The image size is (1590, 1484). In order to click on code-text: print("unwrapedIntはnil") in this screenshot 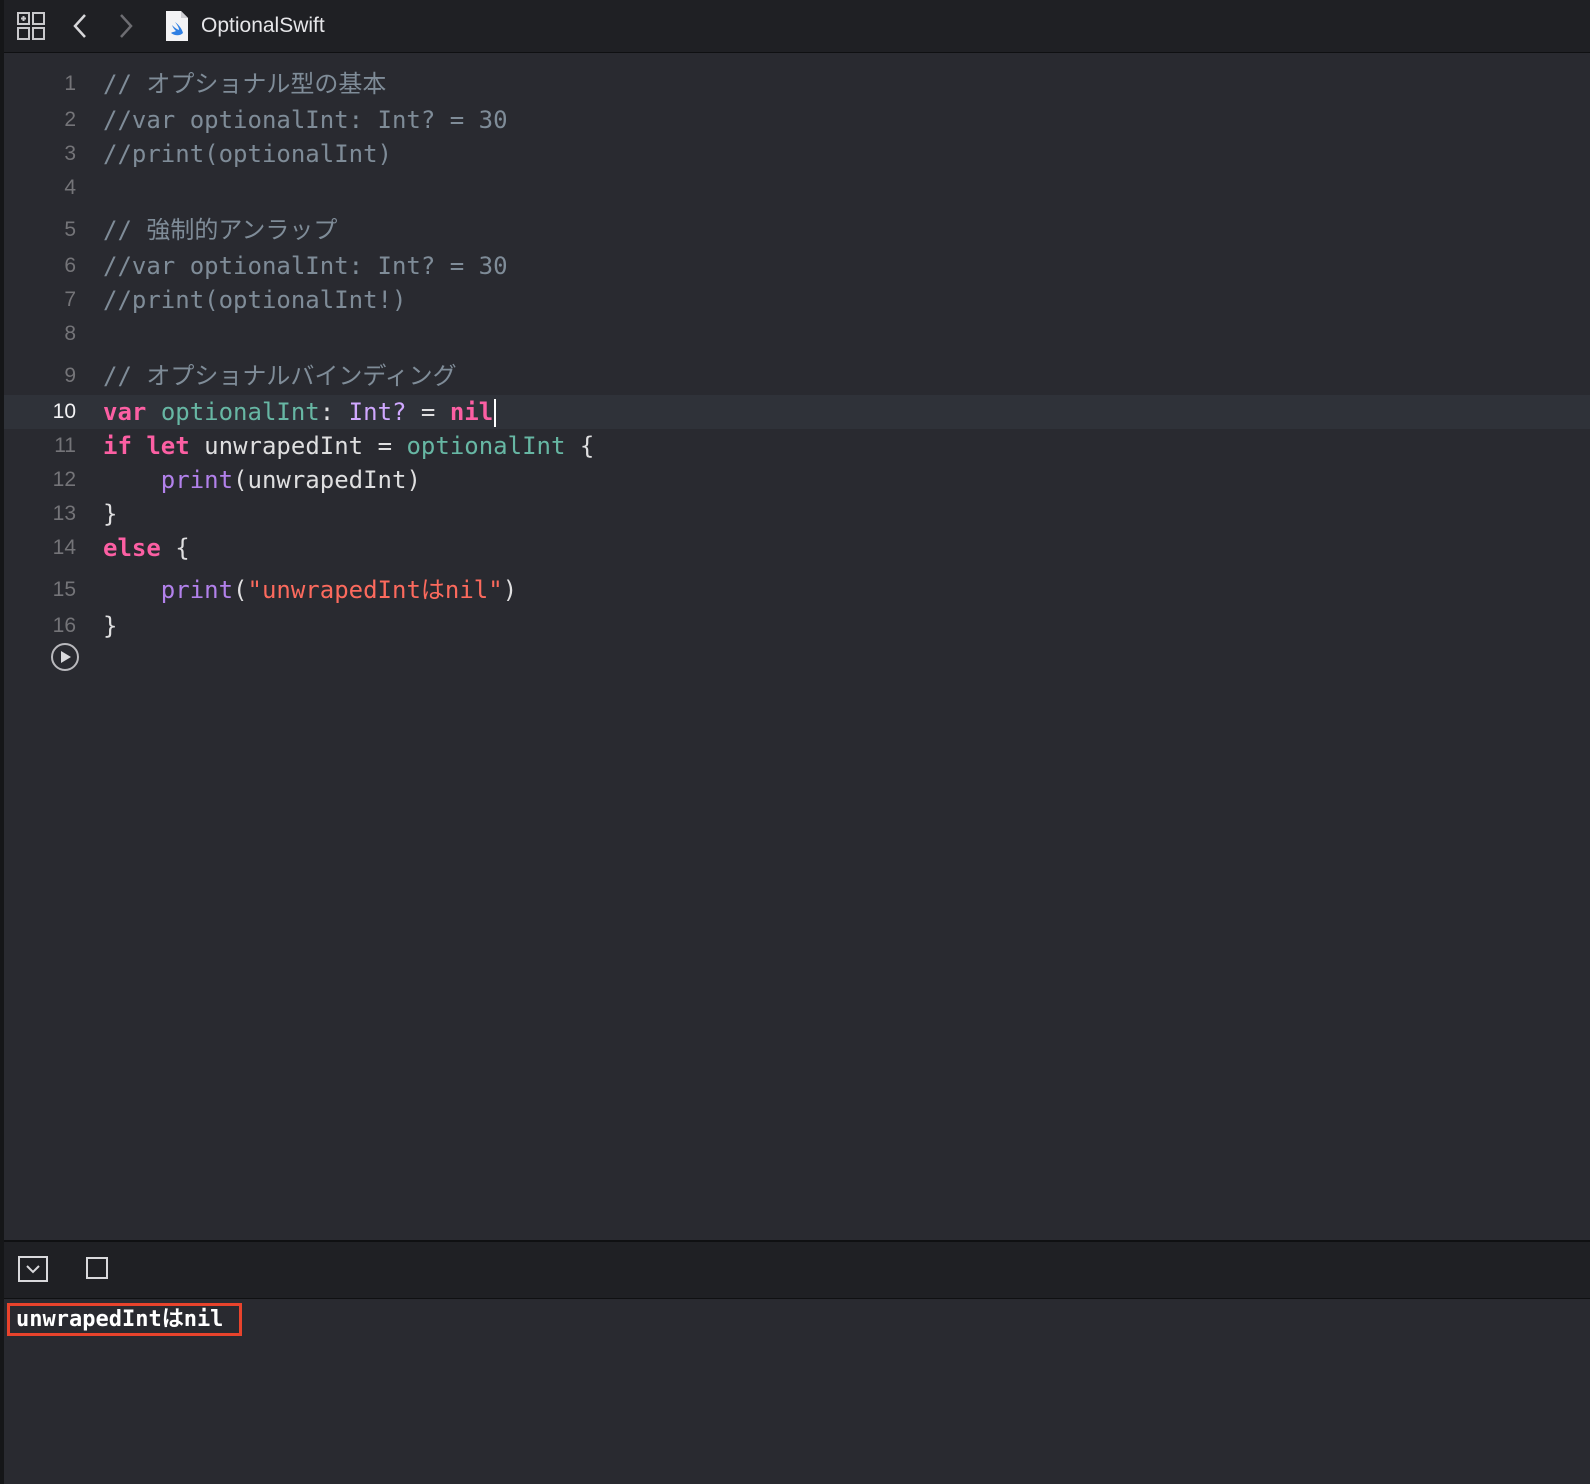, I will do `click(310, 590)`.